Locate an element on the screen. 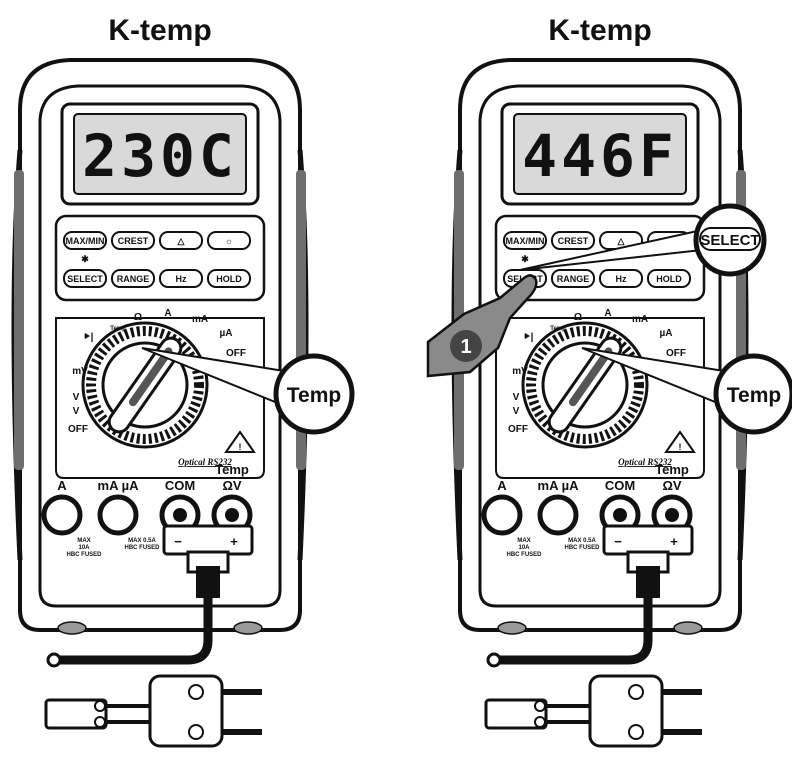 Image resolution: width=792 pixels, height=759 pixels. lcd-readout: 446F is located at coordinates (600, 156).